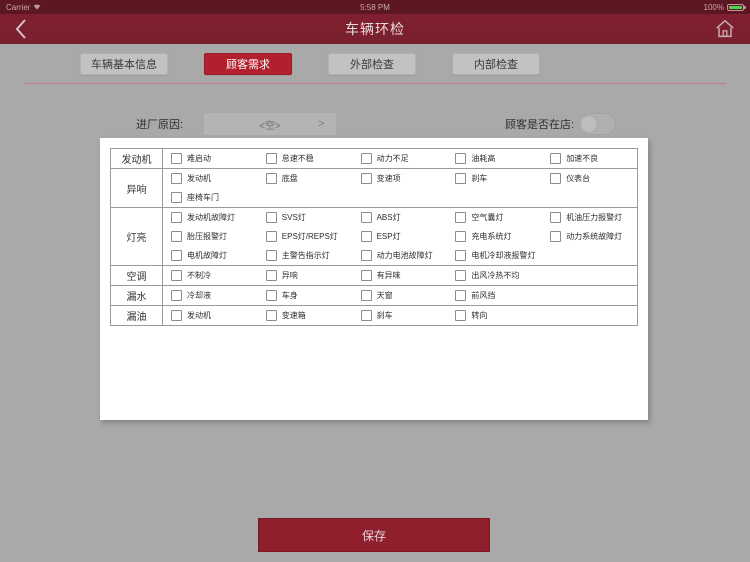  Describe the element at coordinates (305, 315) in the screenshot. I see `checkbox-item: 变速箱` at that location.